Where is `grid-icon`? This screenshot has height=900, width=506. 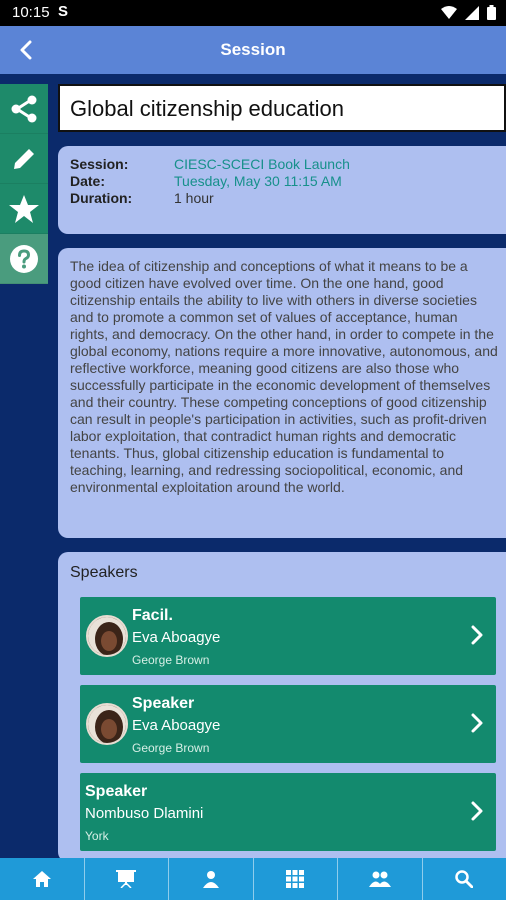
grid-icon is located at coordinates (295, 879).